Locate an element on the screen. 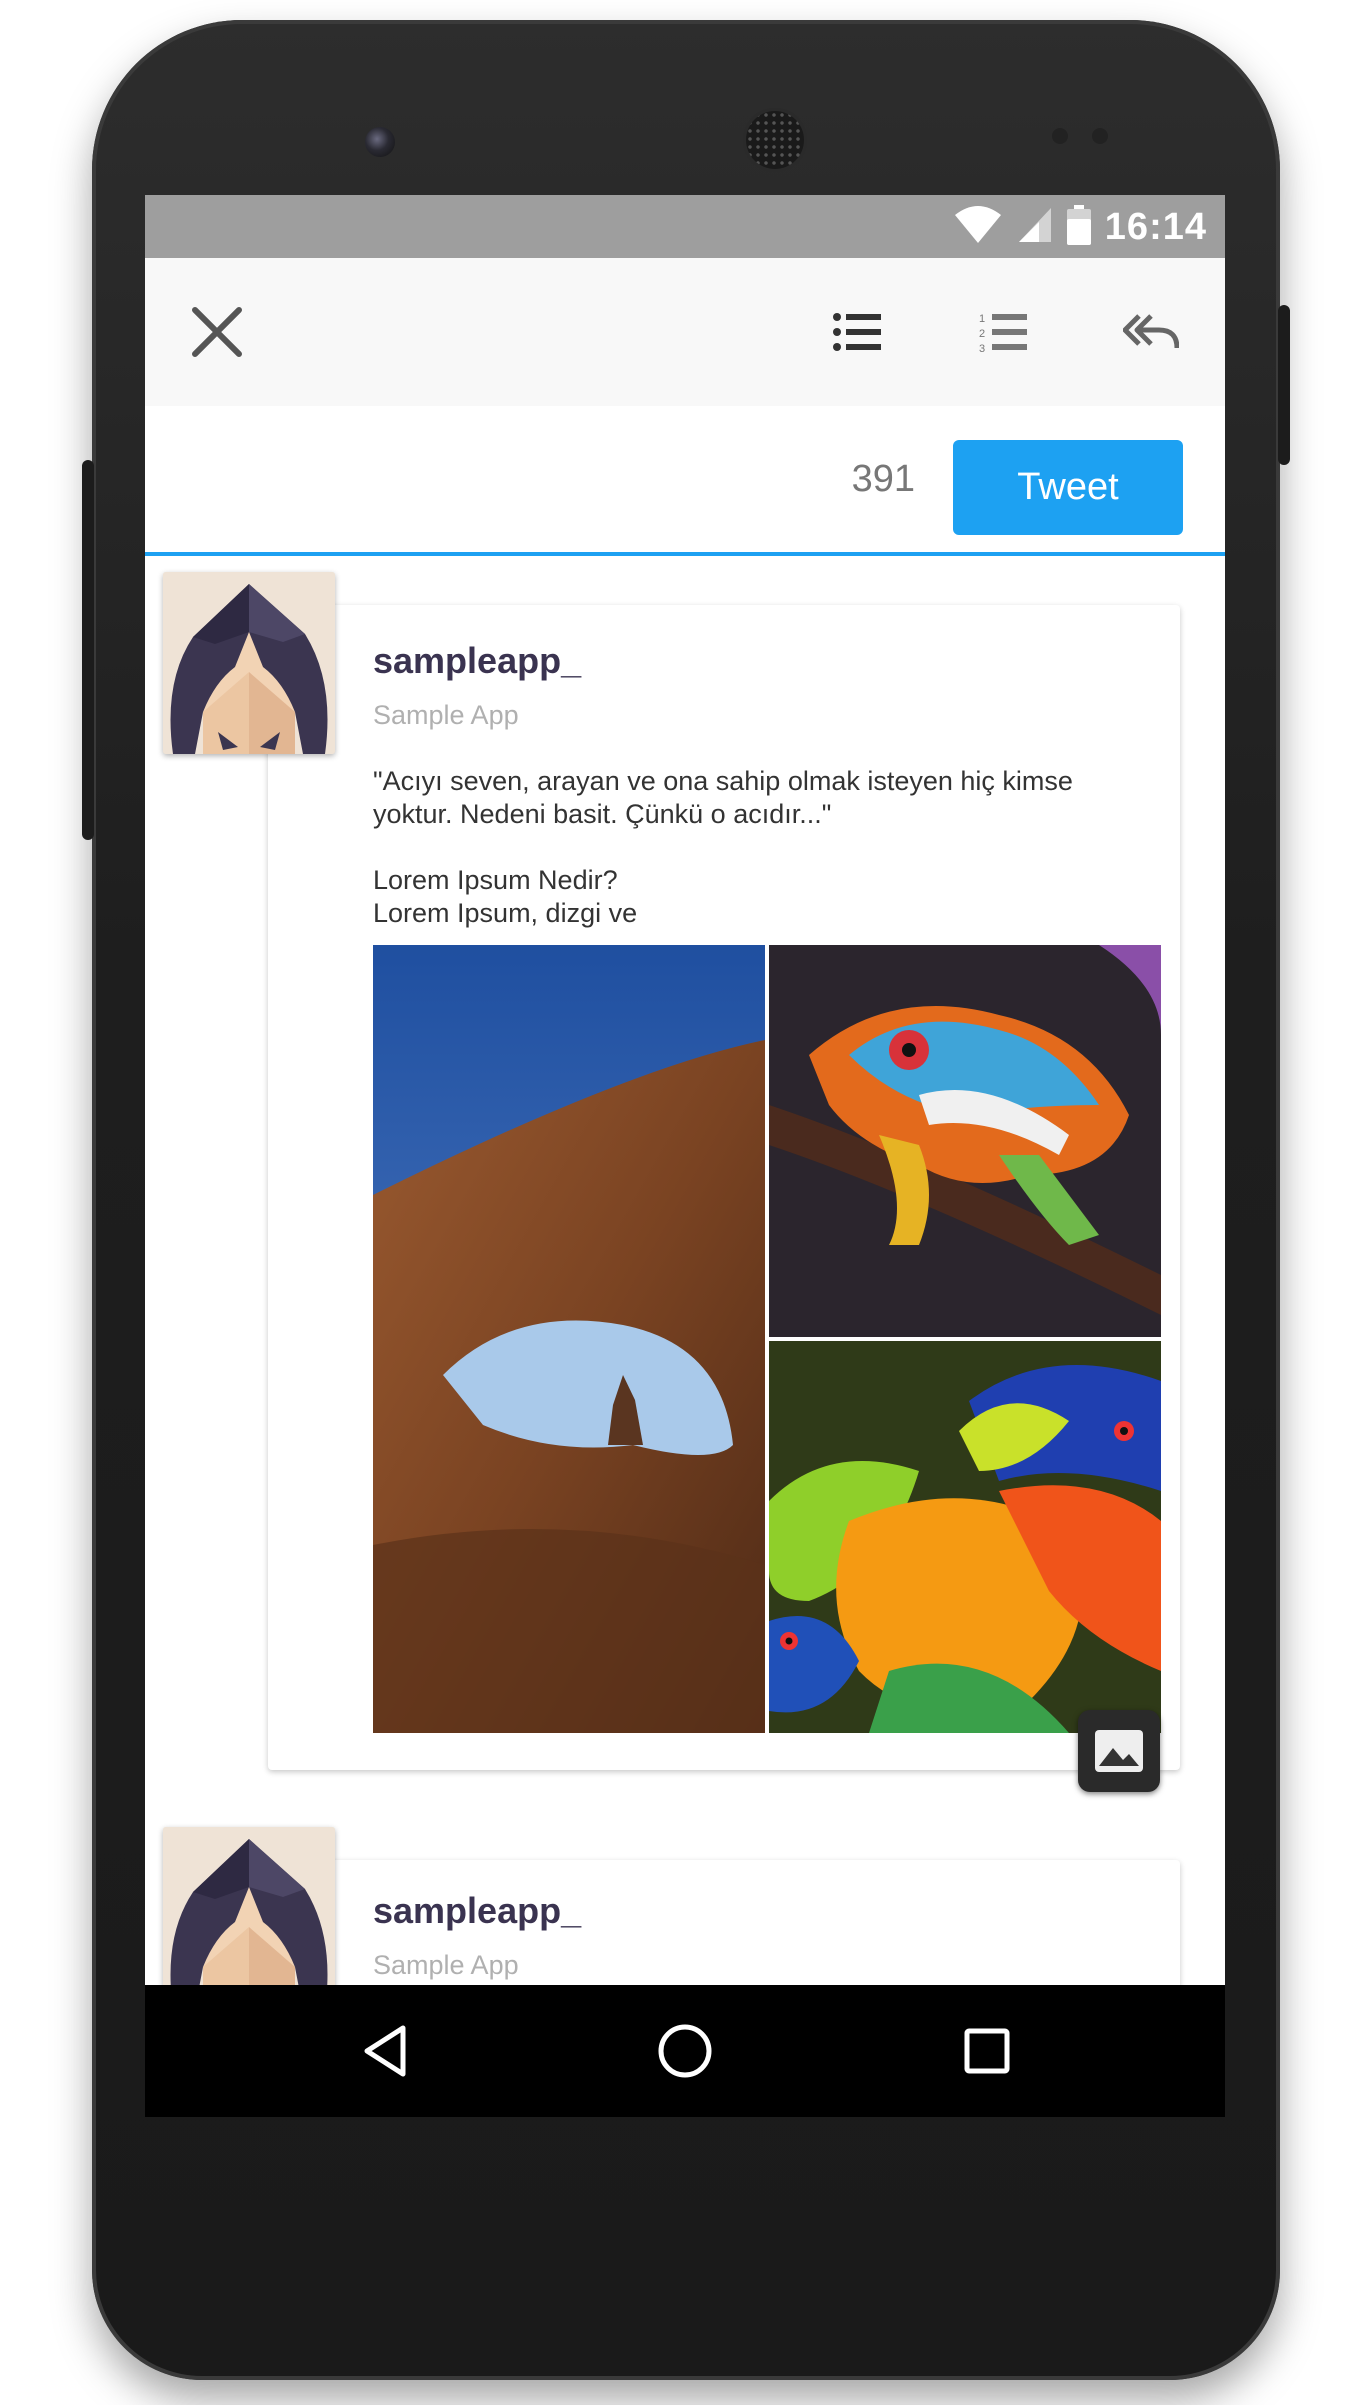  proximity-sensor is located at coordinates (1060, 136).